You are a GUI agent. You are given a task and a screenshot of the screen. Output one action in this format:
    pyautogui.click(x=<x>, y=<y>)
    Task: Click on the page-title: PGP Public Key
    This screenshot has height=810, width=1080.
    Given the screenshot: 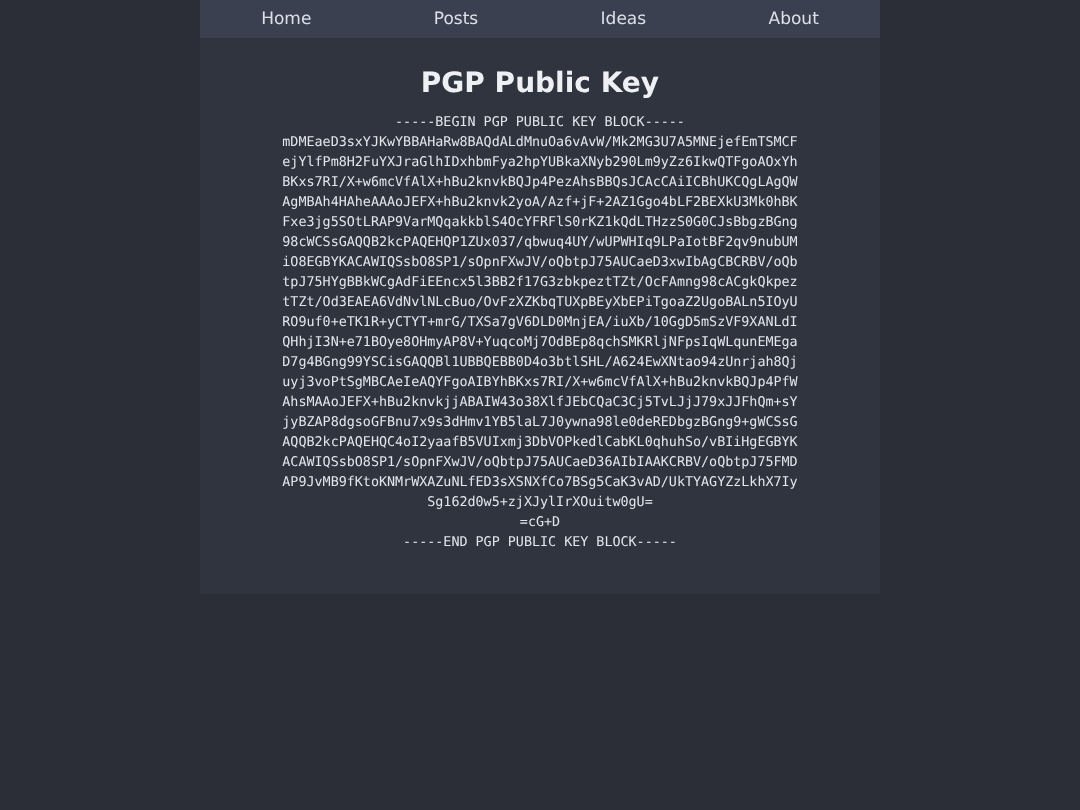 What is the action you would take?
    pyautogui.click(x=540, y=84)
    